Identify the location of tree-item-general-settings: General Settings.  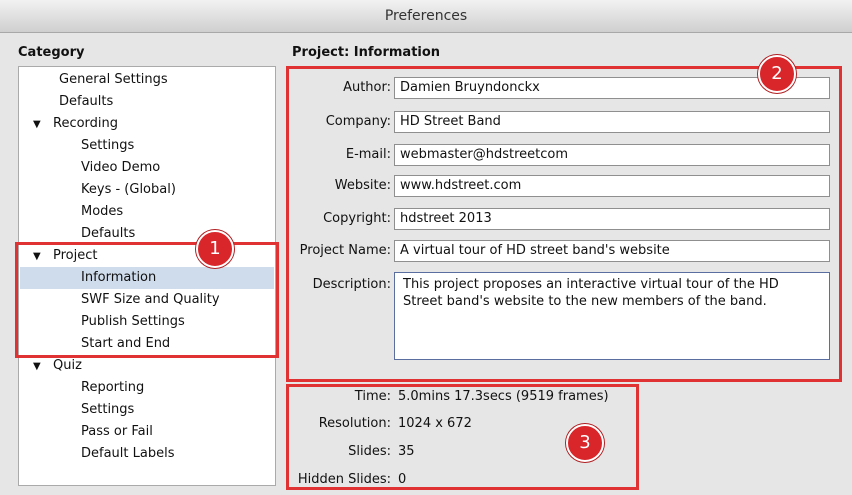
(113, 80).